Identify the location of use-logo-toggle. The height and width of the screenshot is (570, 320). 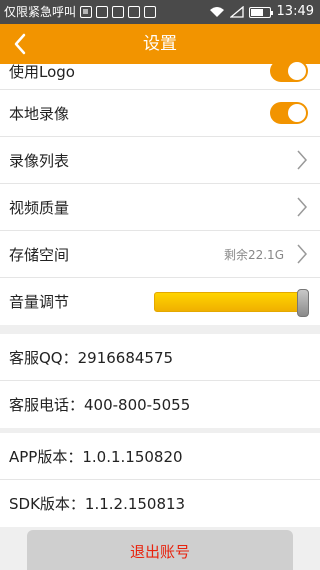
(289, 70).